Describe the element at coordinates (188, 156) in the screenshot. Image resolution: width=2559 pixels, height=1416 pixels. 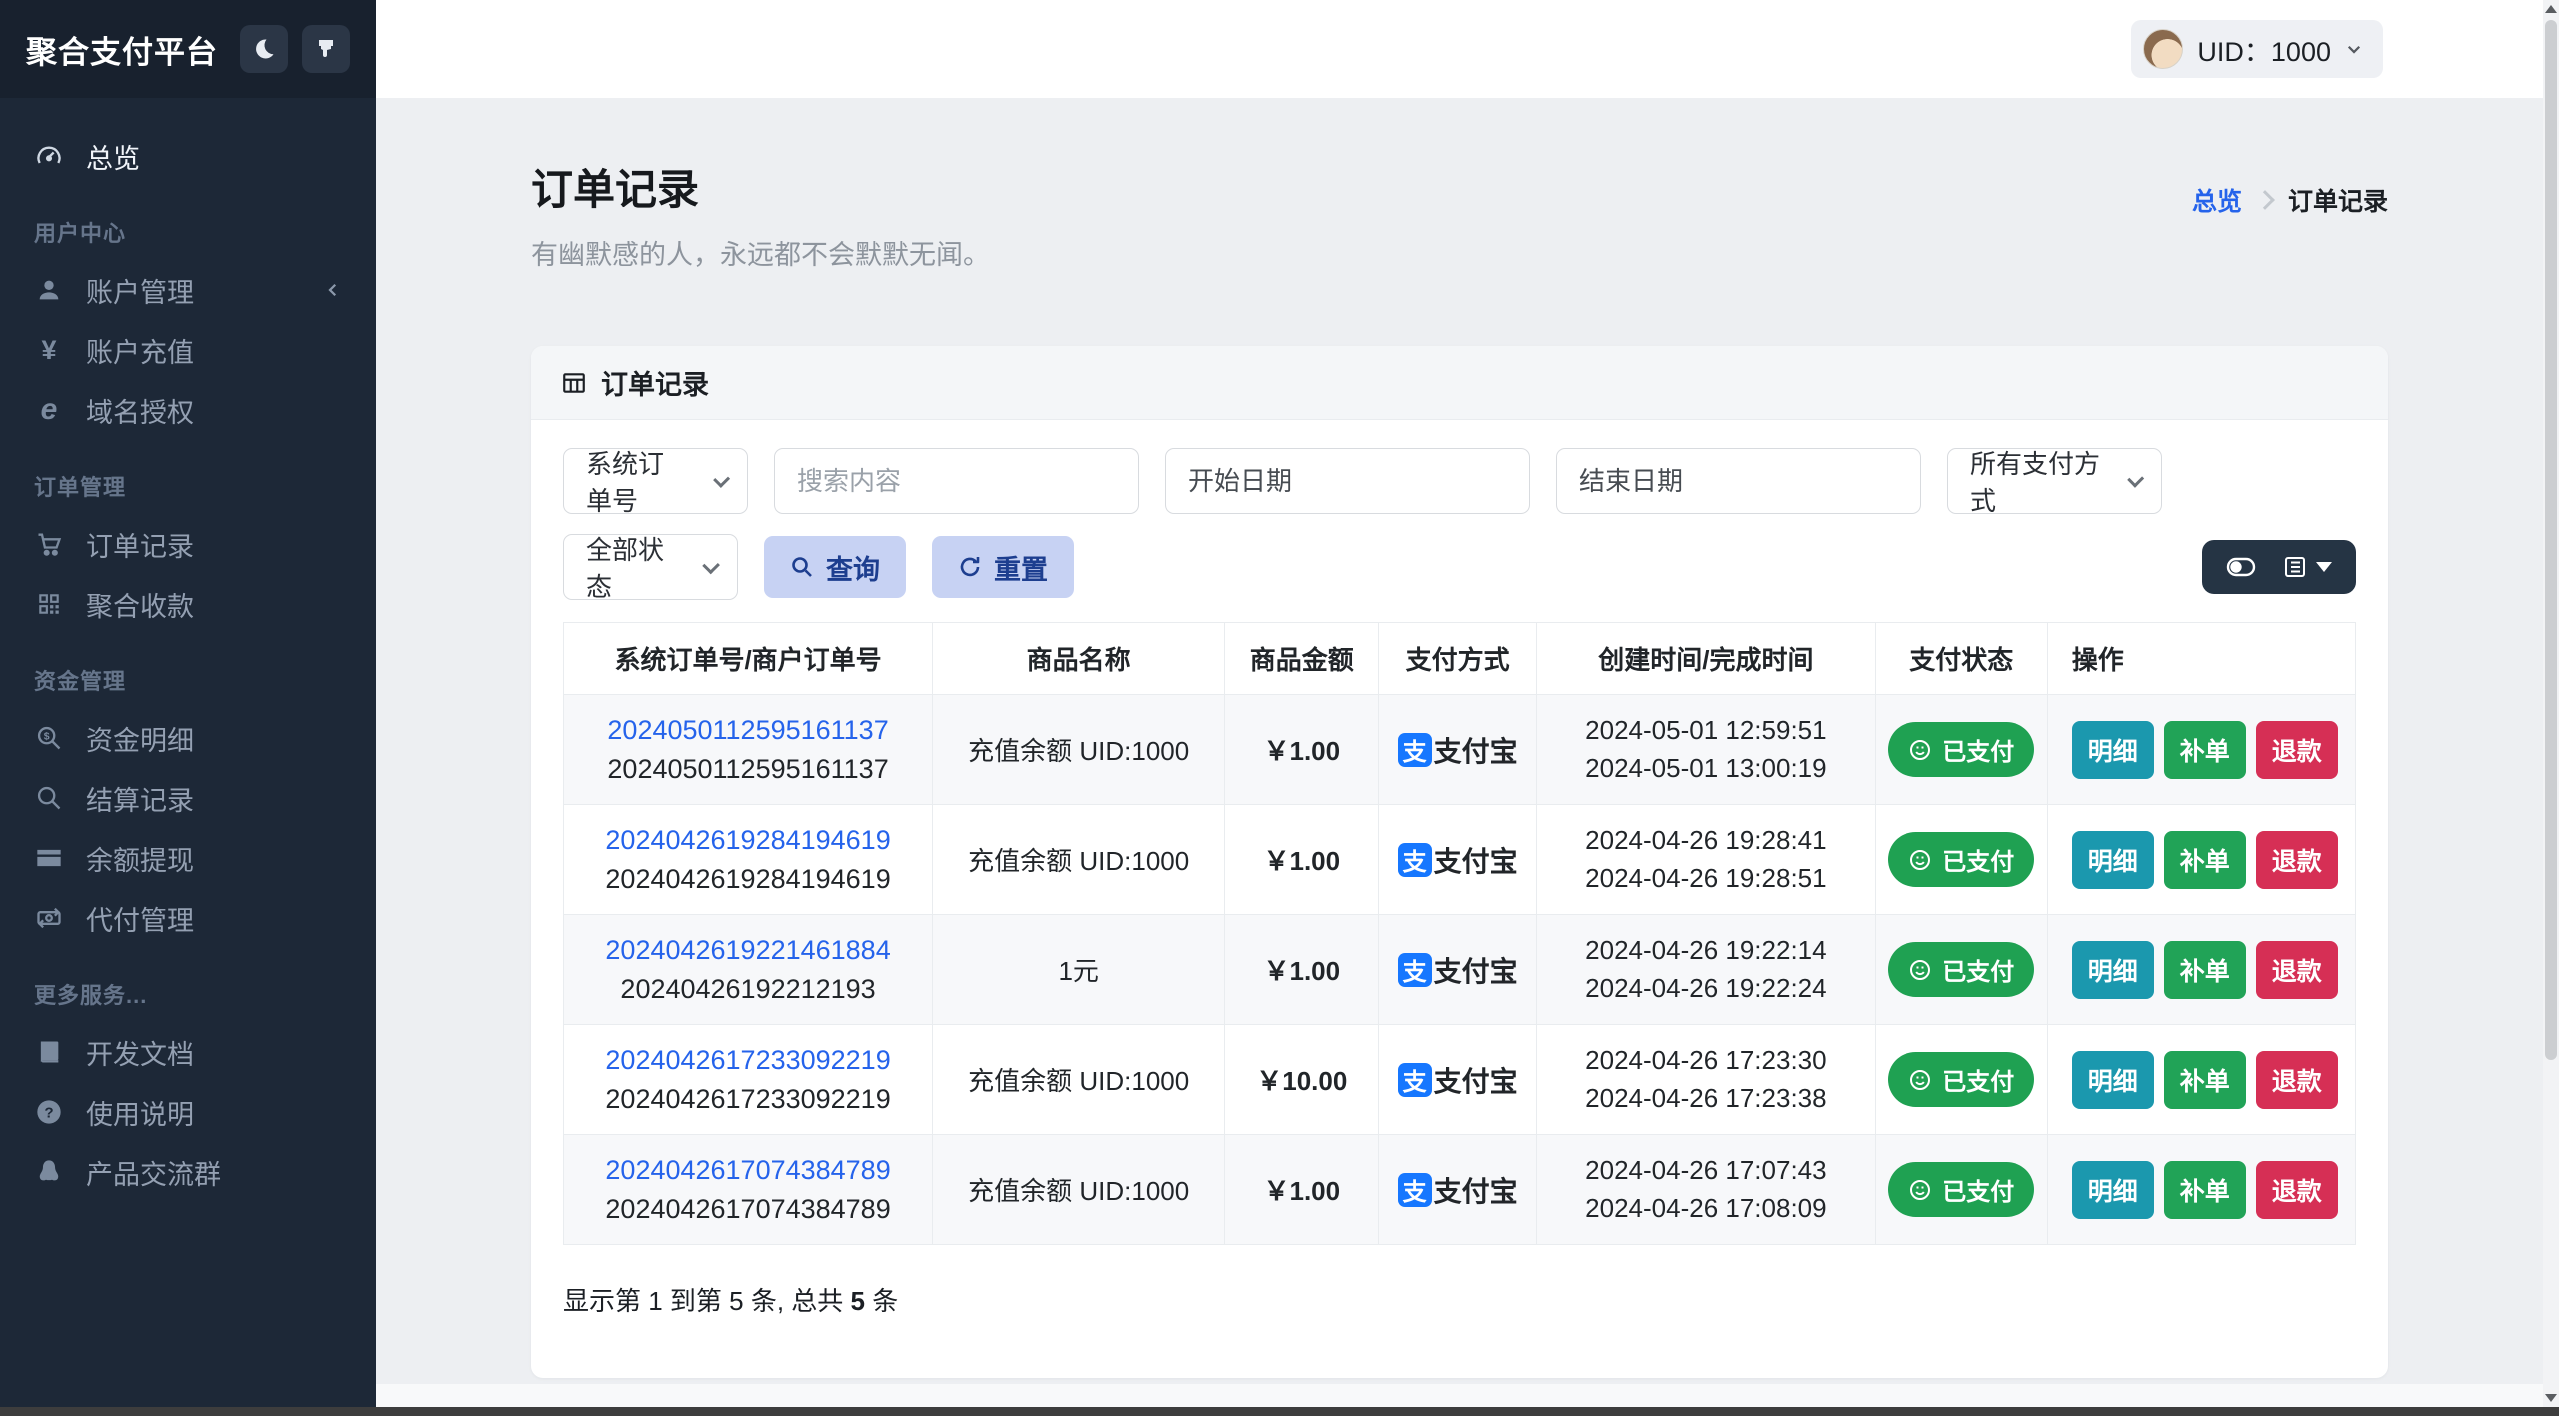
I see `sidebar-item-overview: 总览` at that location.